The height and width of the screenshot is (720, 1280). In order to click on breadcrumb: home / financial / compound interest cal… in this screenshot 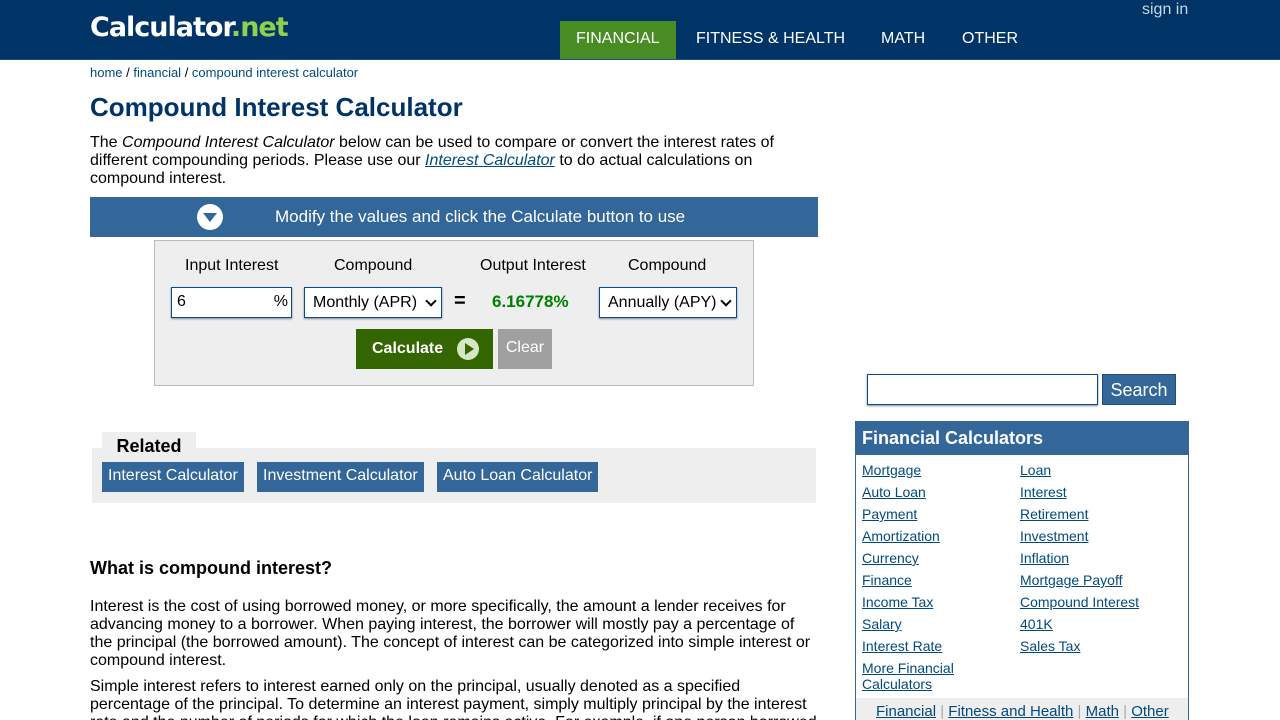, I will do `click(224, 72)`.